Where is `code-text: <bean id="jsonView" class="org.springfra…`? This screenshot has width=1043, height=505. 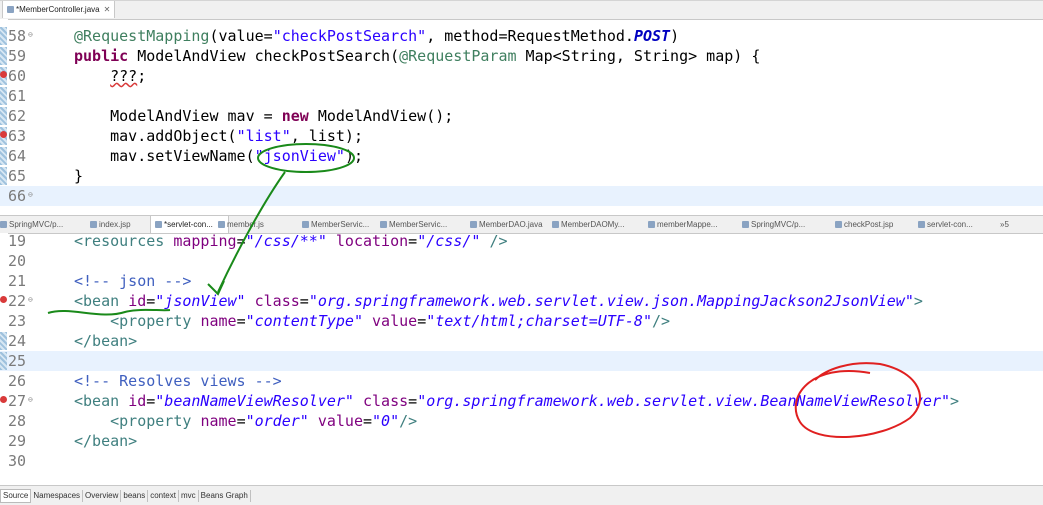
code-text: <bean id="jsonView" class="org.springfra… is located at coordinates (498, 301).